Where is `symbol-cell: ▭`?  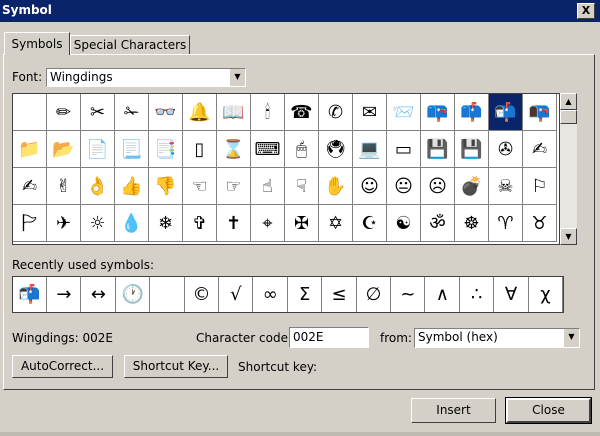
symbol-cell: ▭ is located at coordinates (404, 149).